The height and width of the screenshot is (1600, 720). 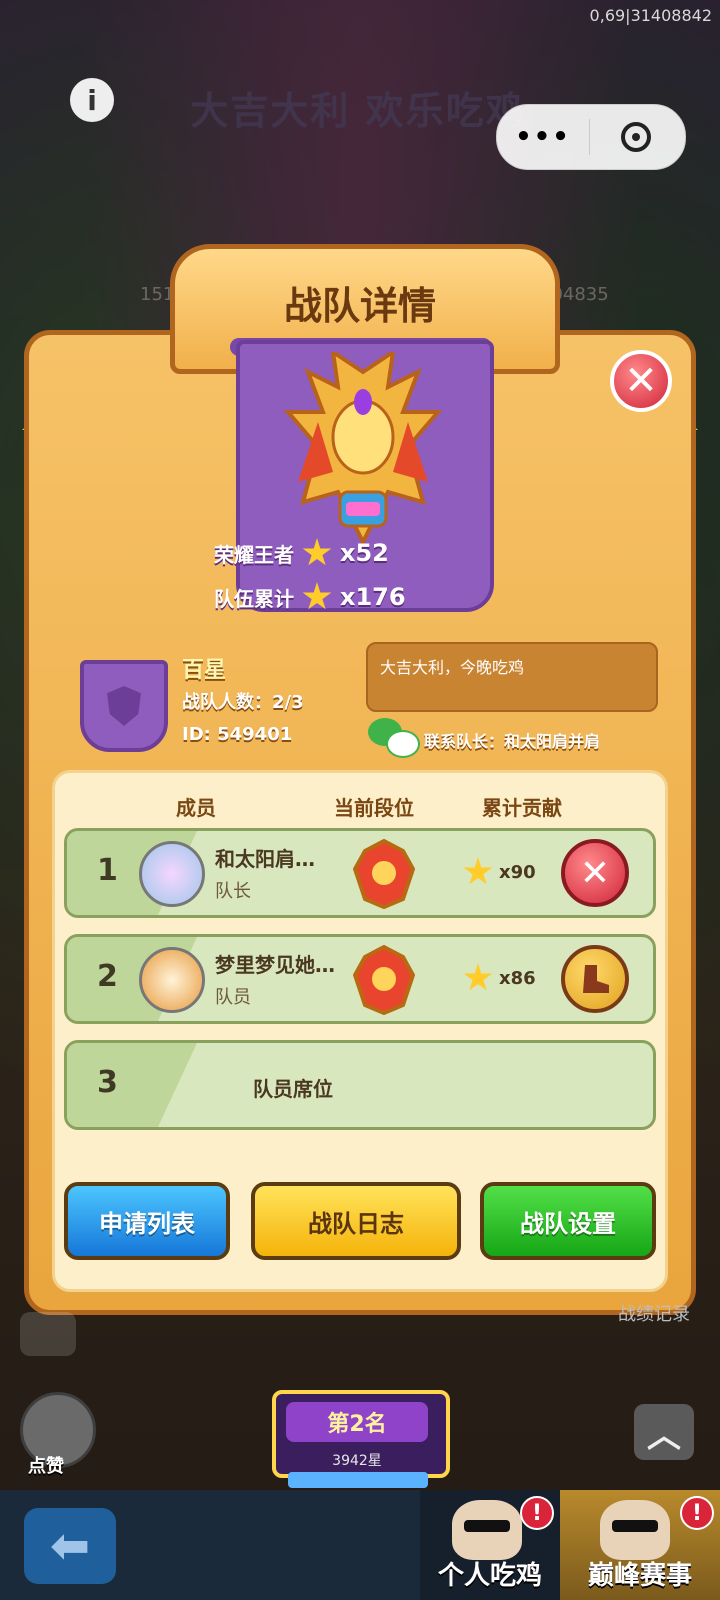 I want to click on team-badge, so click(x=124, y=706).